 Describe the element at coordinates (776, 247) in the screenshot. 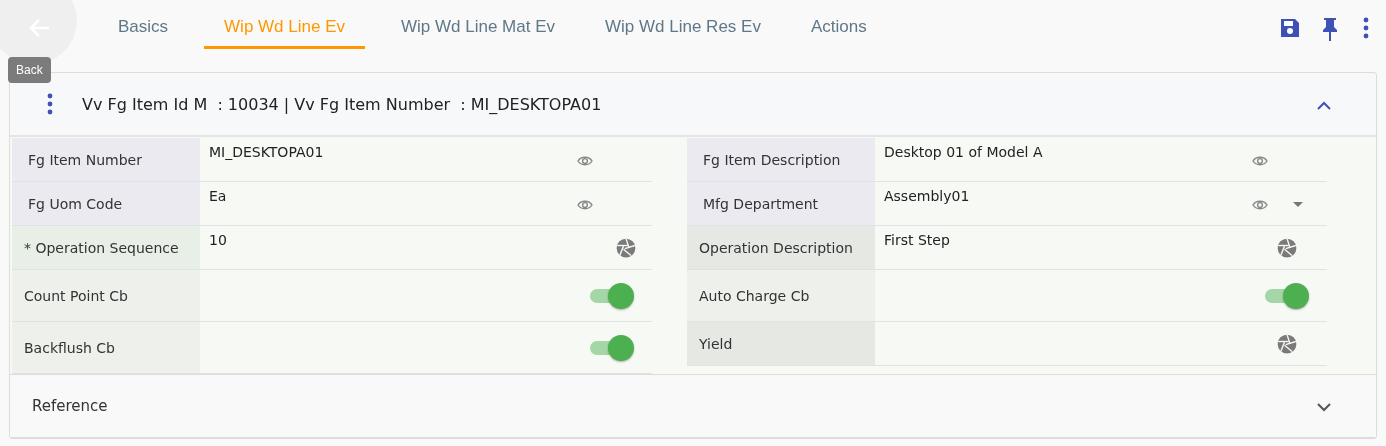

I see `field-label: Operation Description` at that location.